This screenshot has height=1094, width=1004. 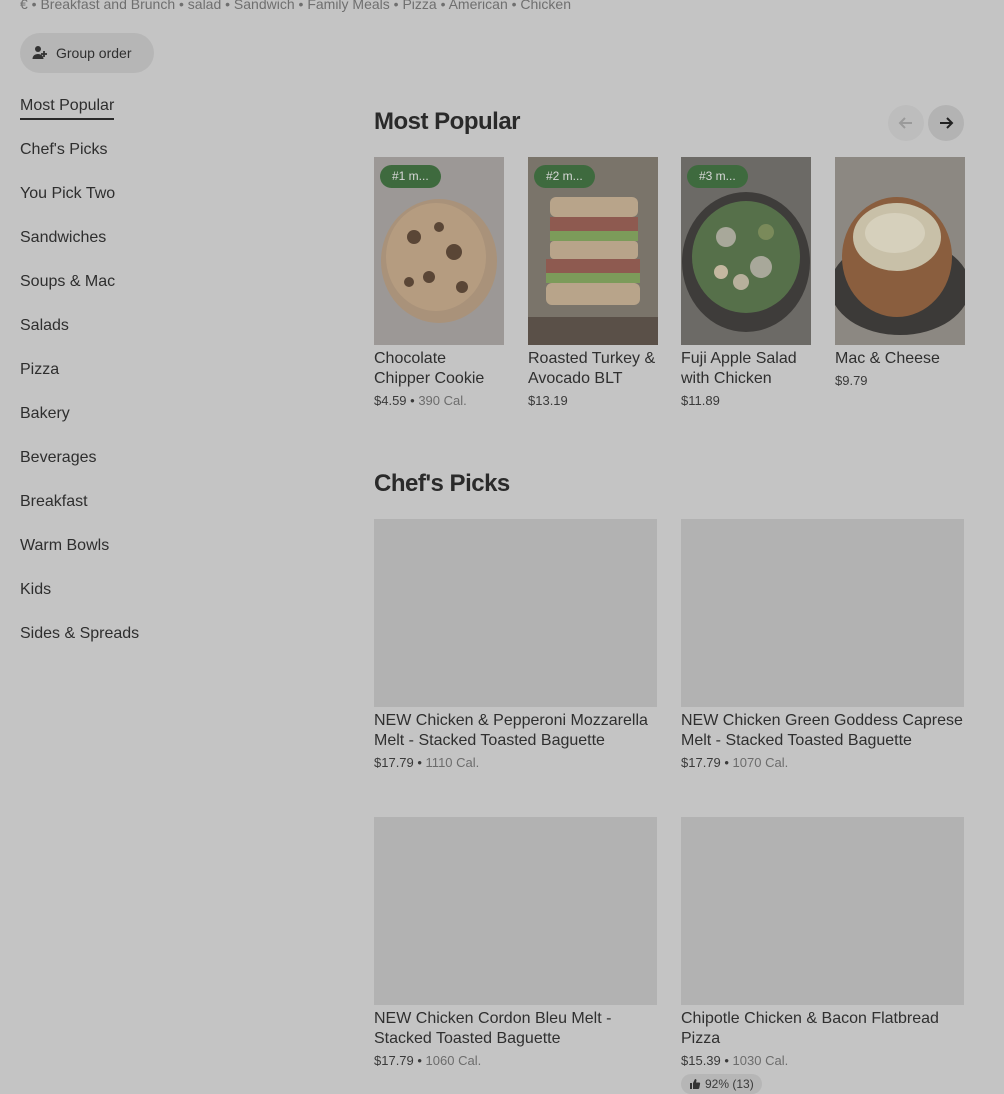 I want to click on thumbs-up-icon, so click(x=695, y=1084).